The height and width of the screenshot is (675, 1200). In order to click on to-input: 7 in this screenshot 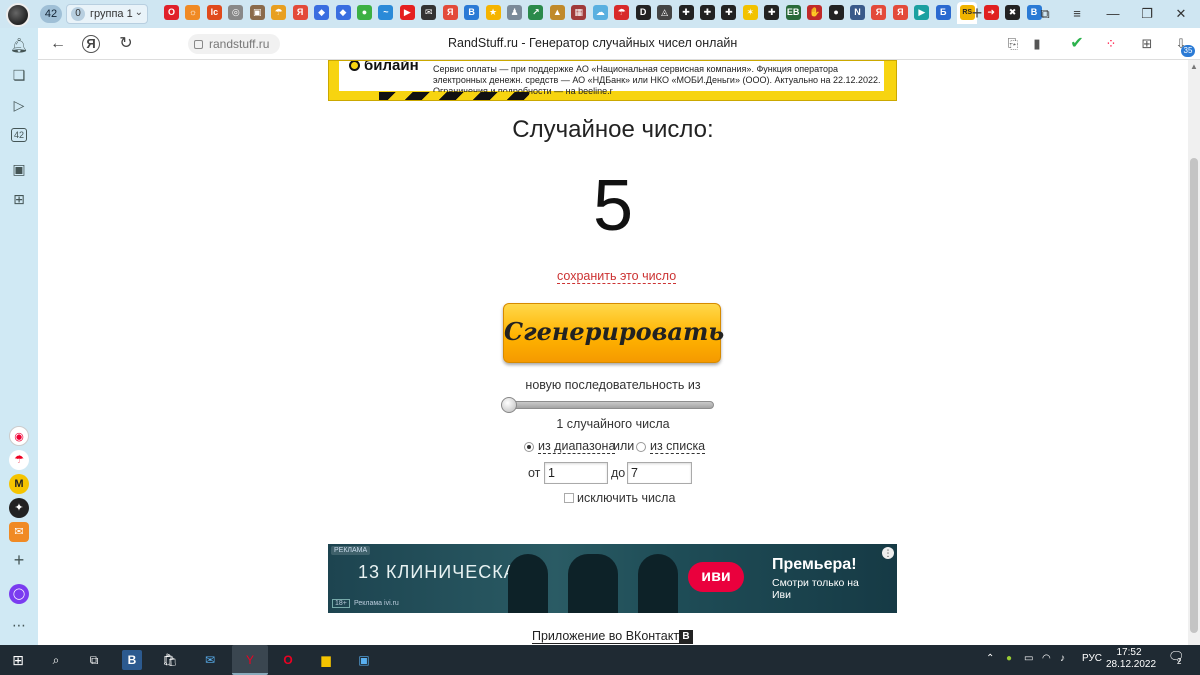, I will do `click(659, 473)`.